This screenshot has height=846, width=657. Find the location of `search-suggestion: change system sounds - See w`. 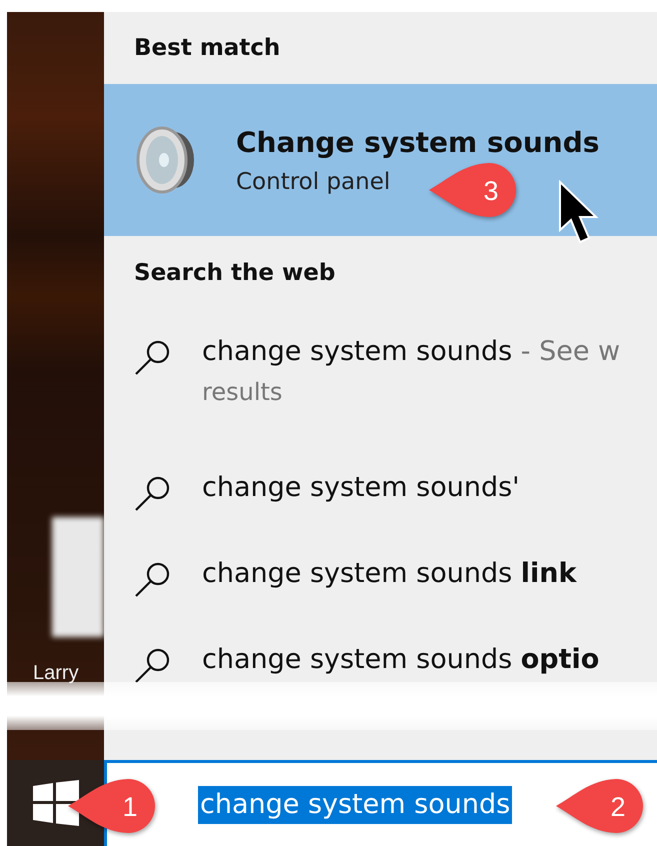

search-suggestion: change system sounds - See w is located at coordinates (411, 352).